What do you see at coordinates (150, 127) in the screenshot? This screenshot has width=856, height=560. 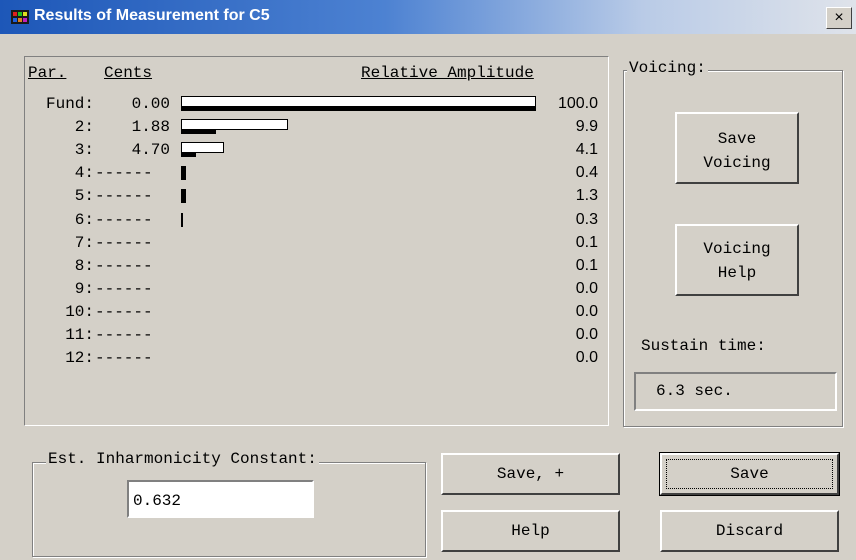 I see `cents-value: 1.88` at bounding box center [150, 127].